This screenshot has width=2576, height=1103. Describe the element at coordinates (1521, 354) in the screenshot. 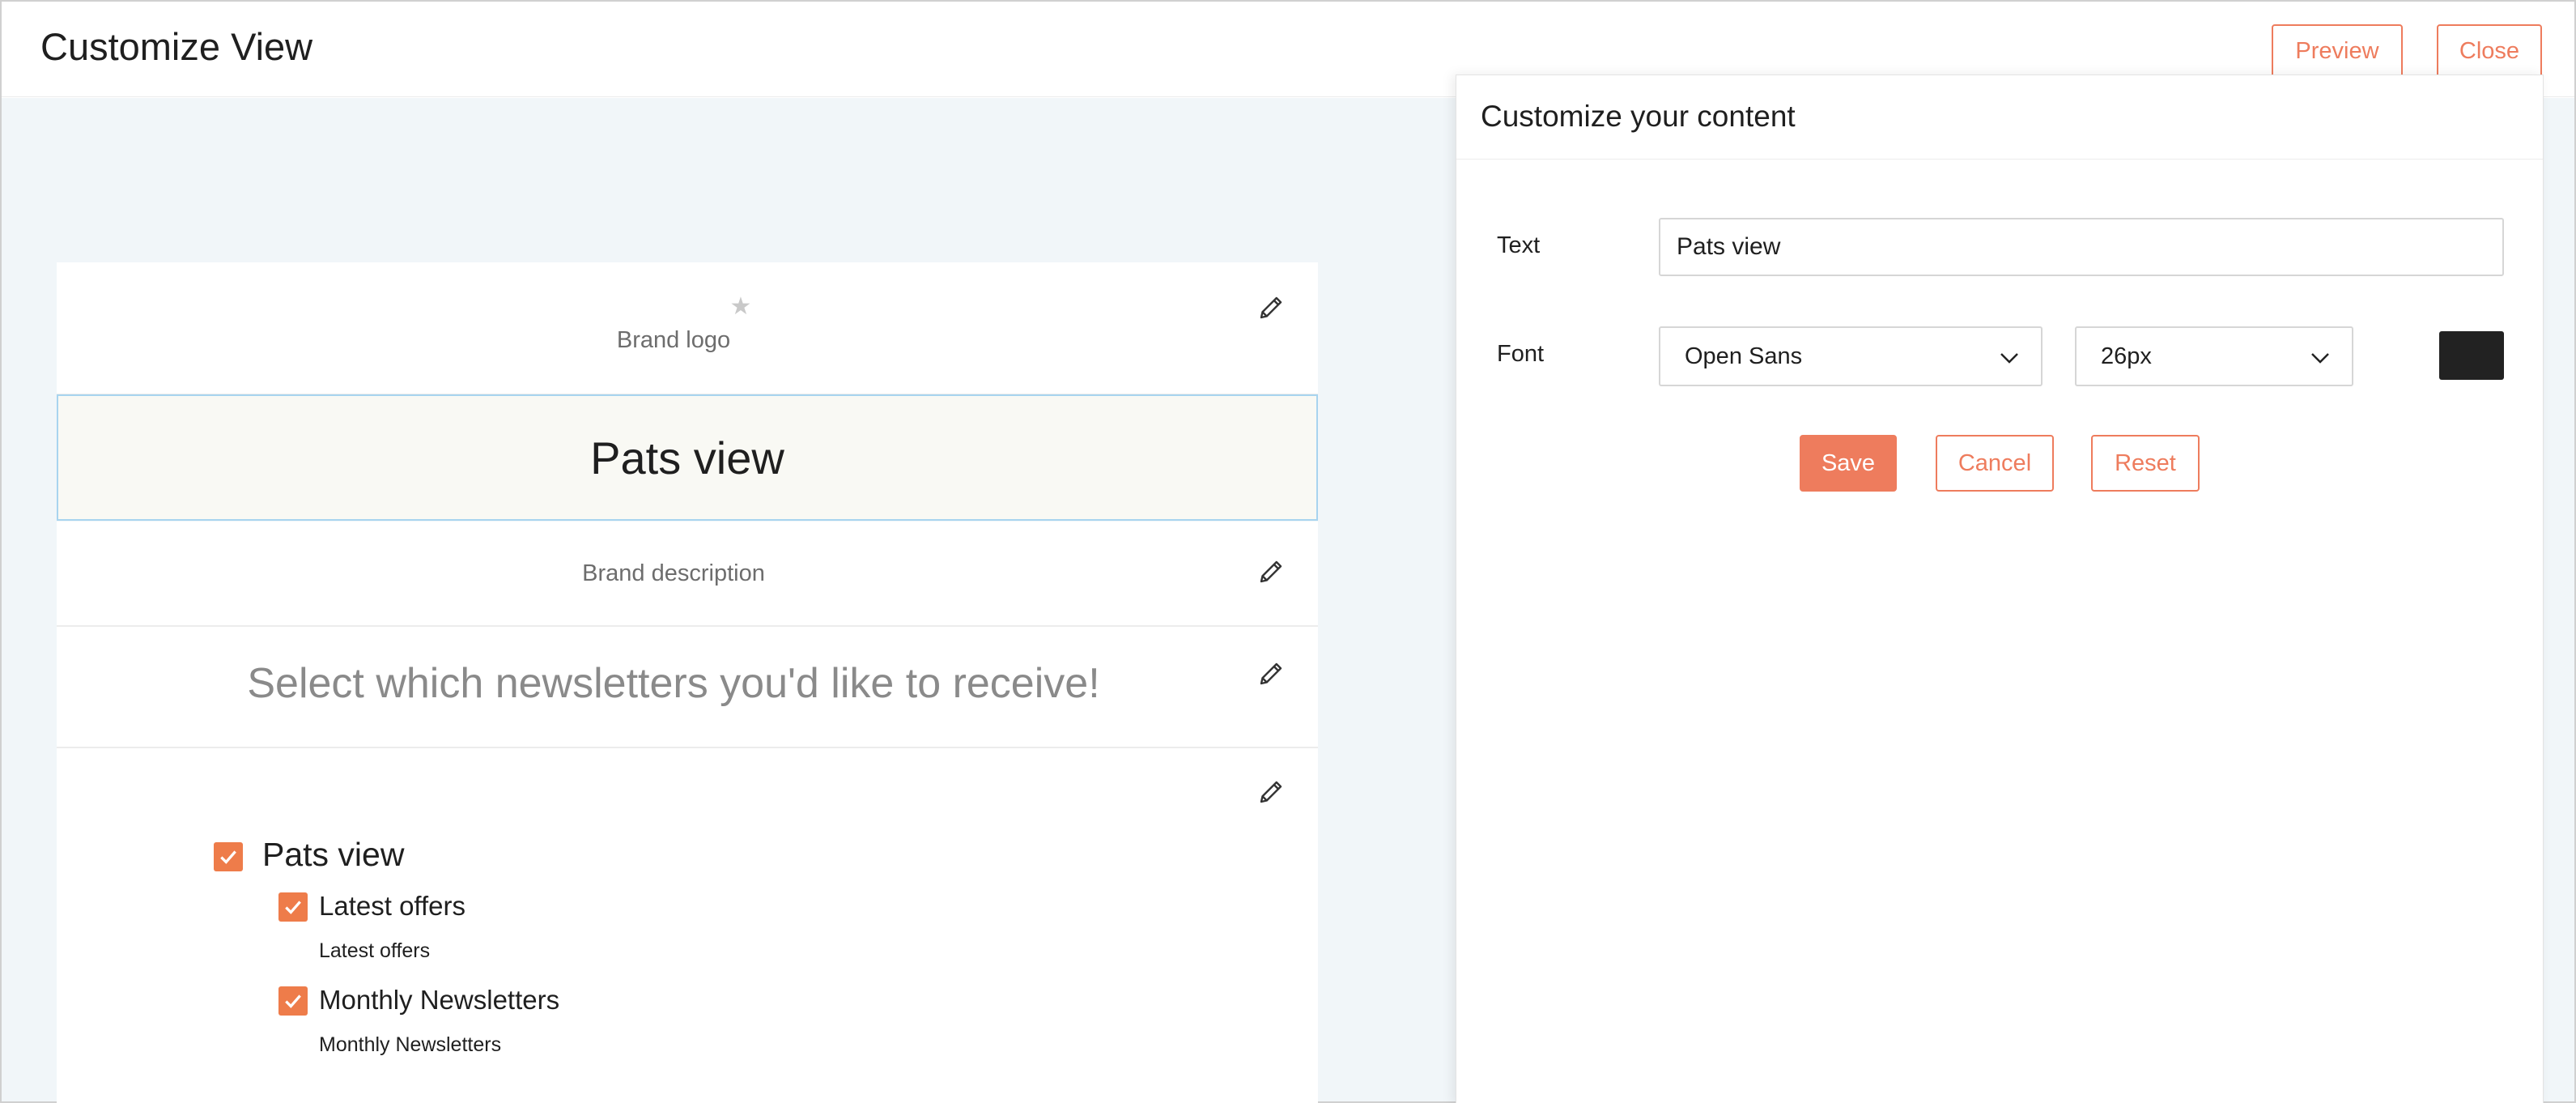

I see `font-label: Font` at that location.